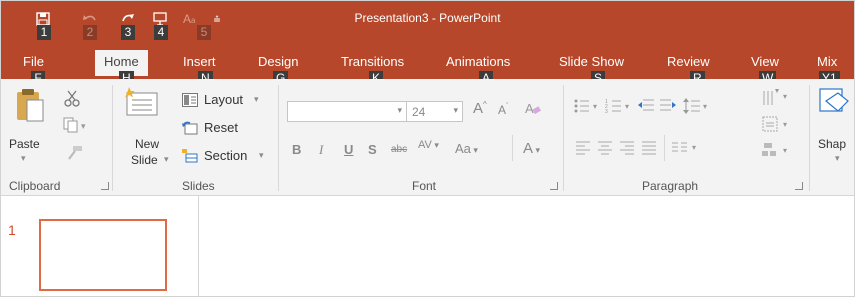  Describe the element at coordinates (620, 107) in the screenshot. I see `numbering-icon: 1 2 3 ▾` at that location.